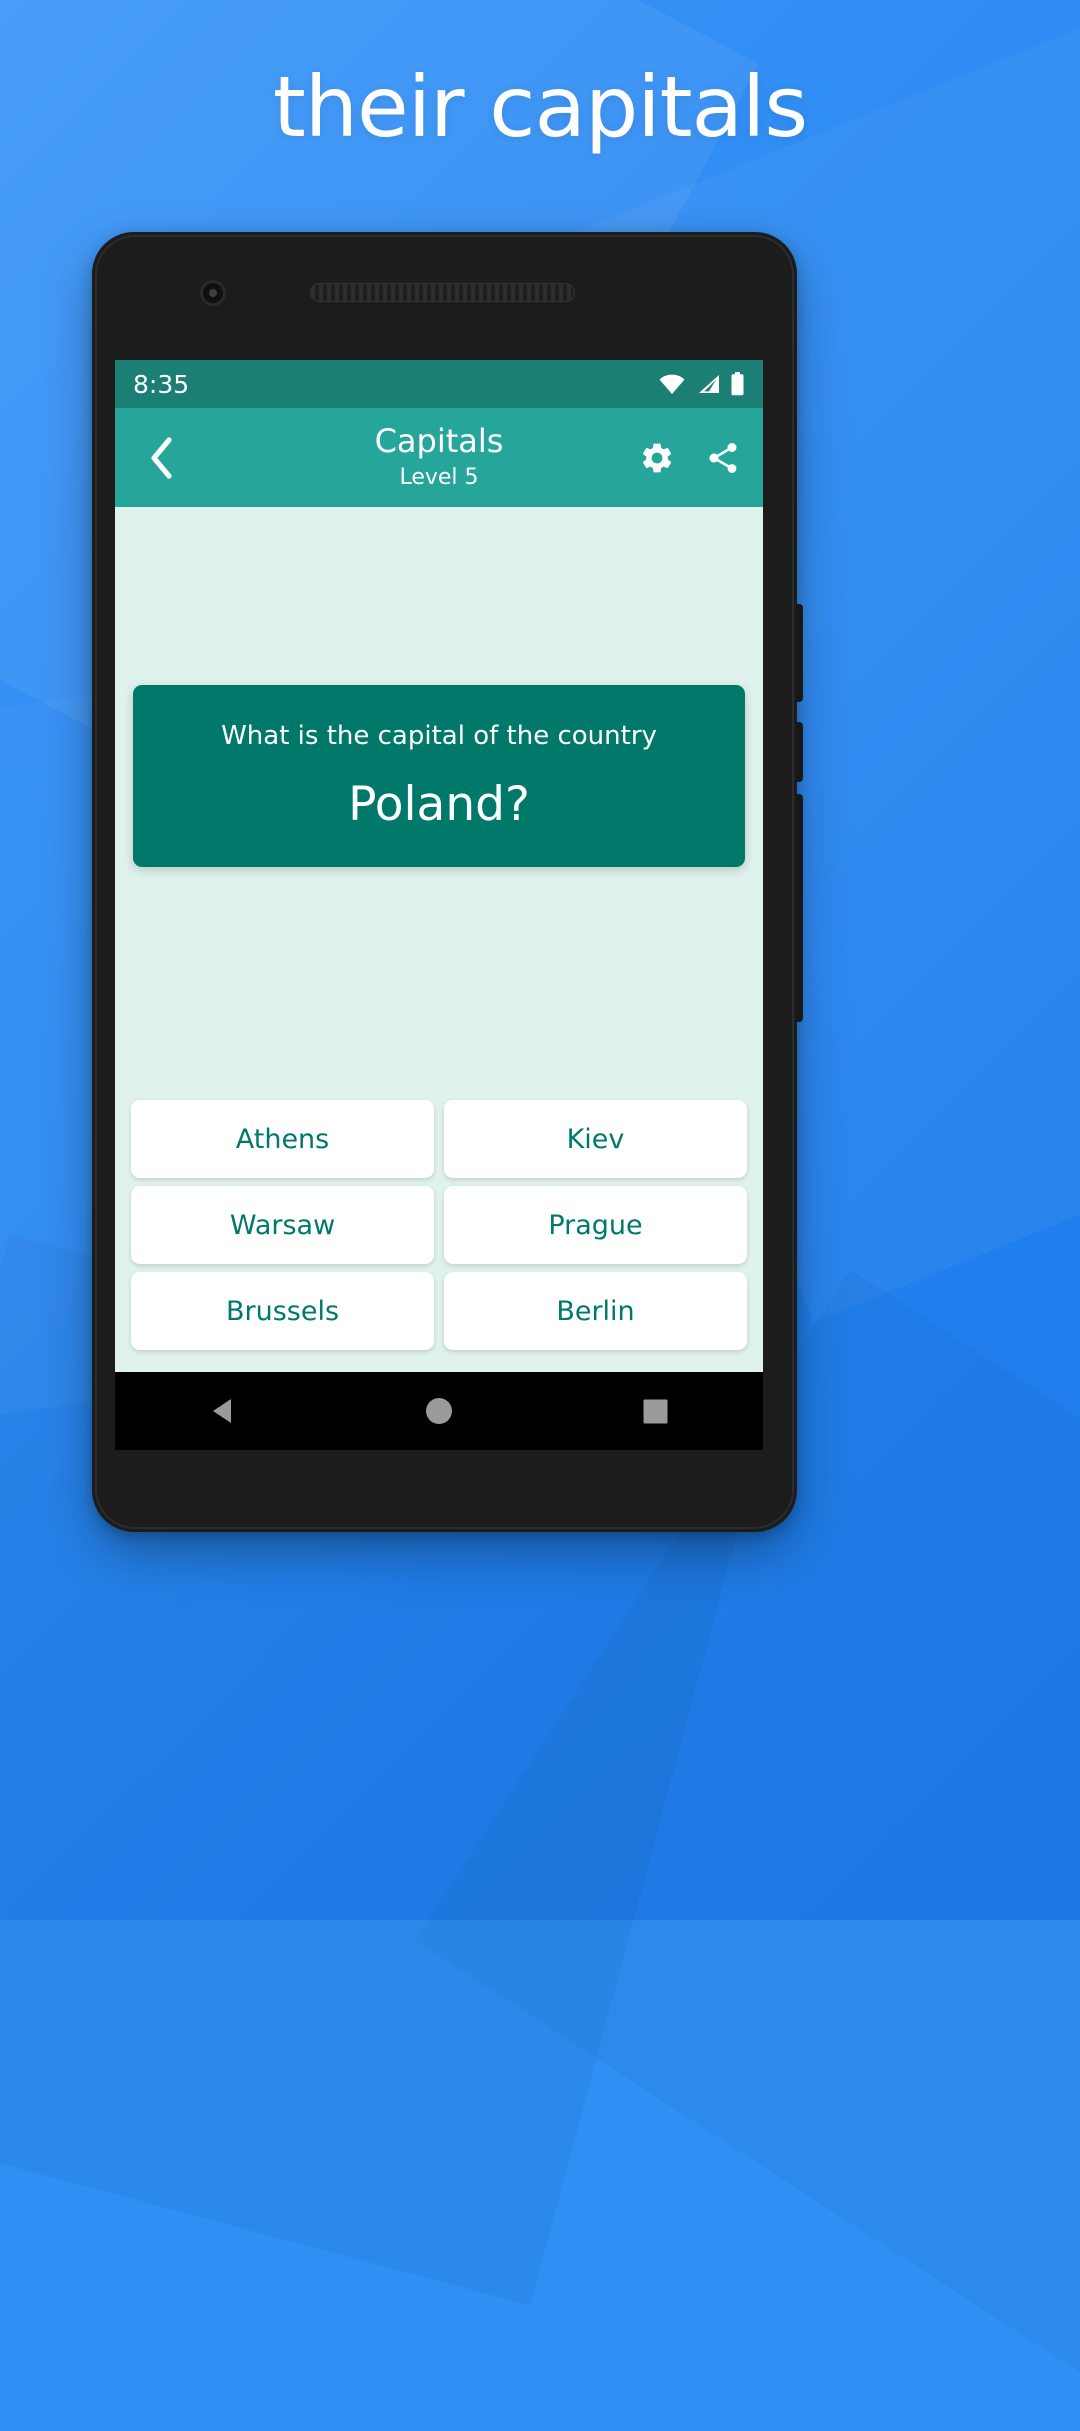 The height and width of the screenshot is (2431, 1080). I want to click on page-subtitle: Level 5, so click(439, 477).